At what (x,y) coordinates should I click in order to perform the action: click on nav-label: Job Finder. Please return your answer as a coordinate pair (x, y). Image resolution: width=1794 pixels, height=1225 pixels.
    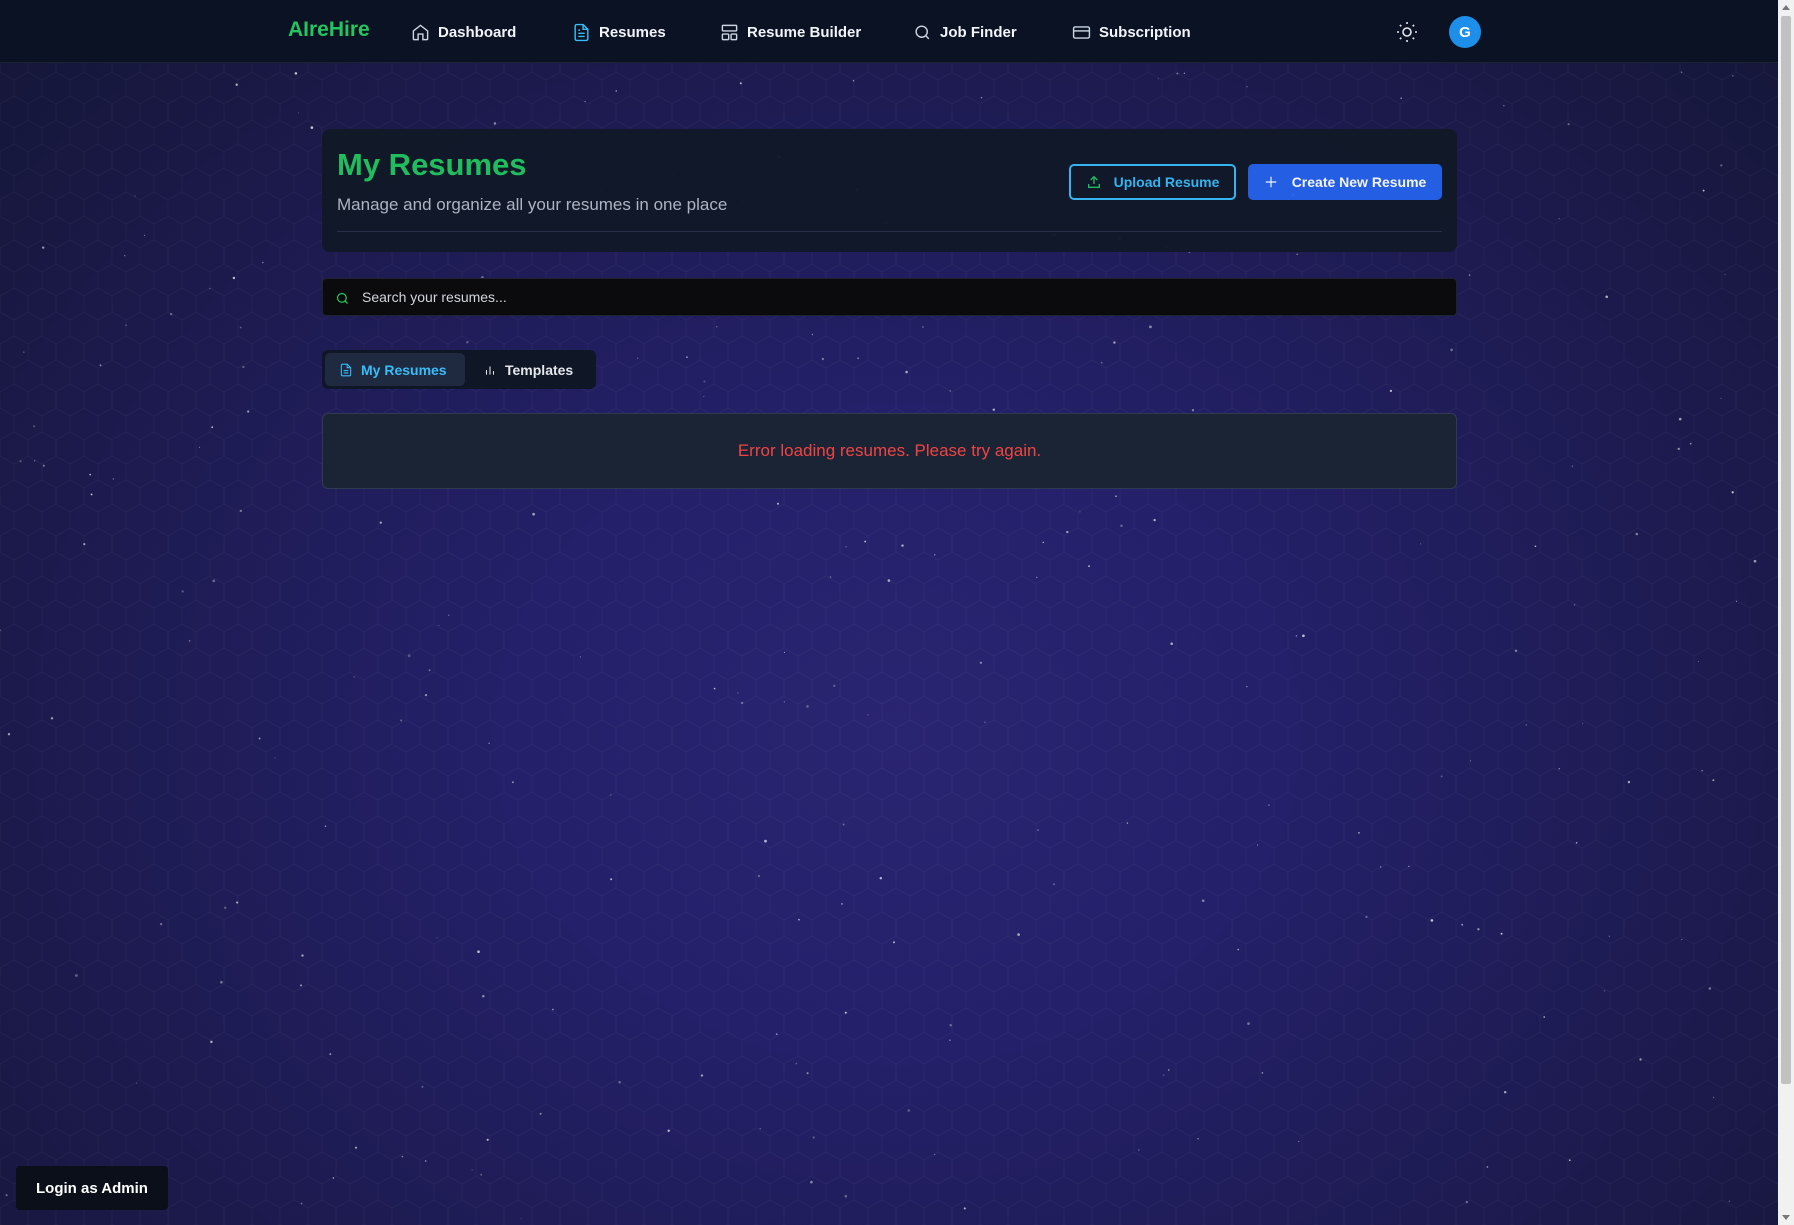
    Looking at the image, I should click on (978, 32).